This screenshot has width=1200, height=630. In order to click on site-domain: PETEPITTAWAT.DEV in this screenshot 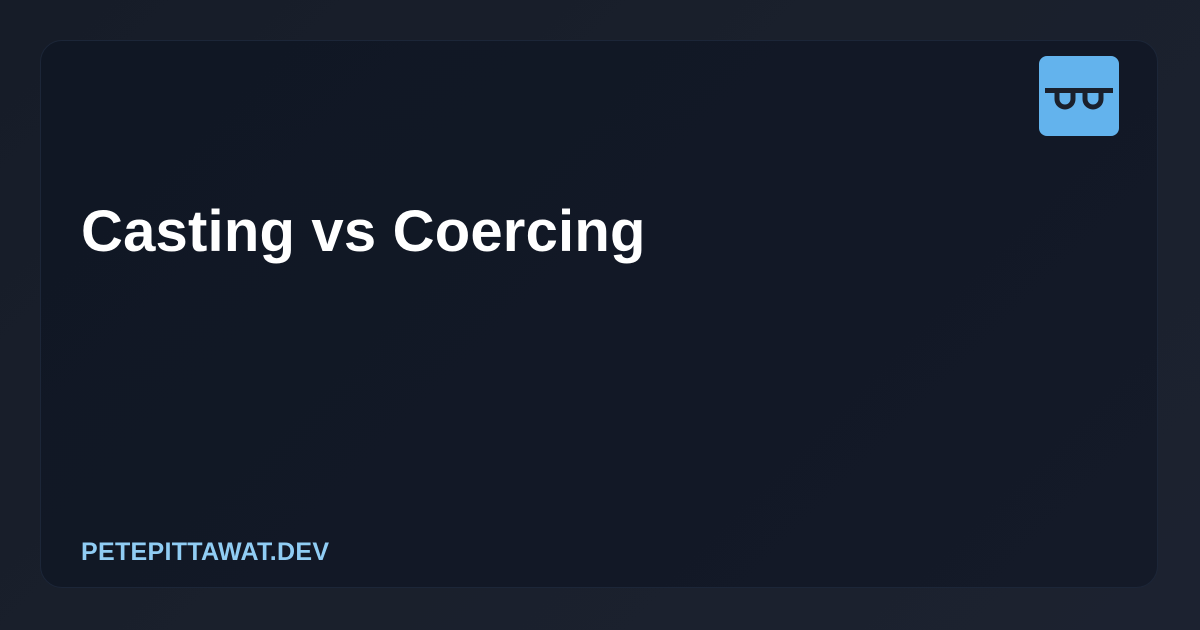, I will do `click(205, 552)`.